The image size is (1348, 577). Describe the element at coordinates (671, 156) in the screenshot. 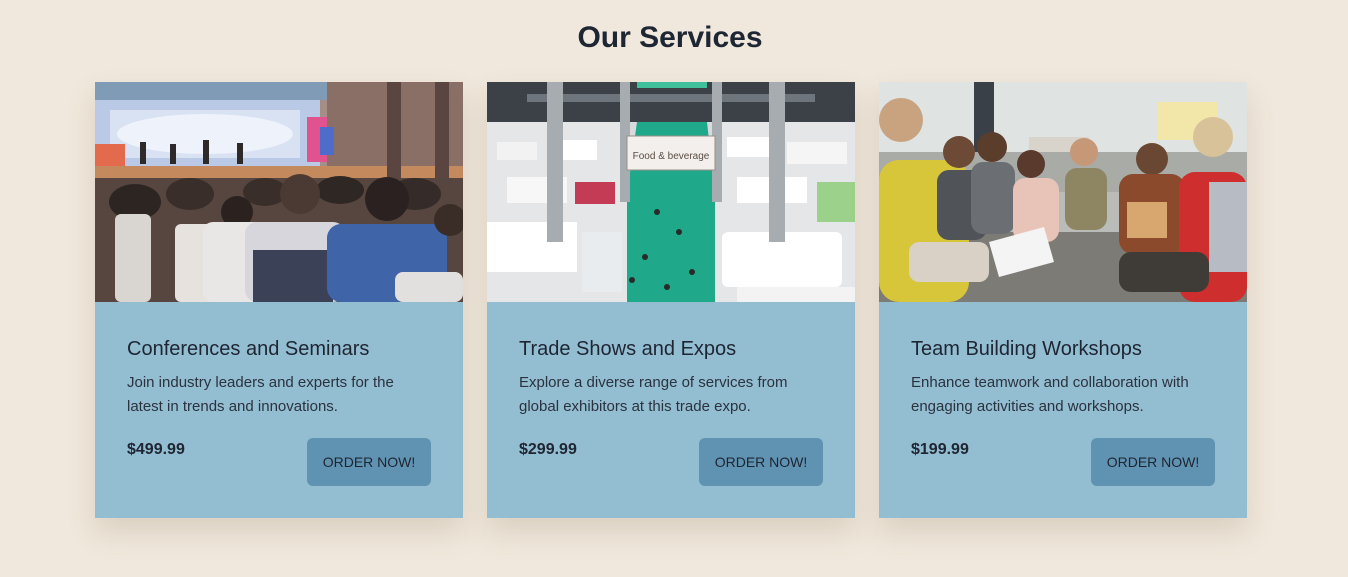

I see `expo-sign-text: Food & beverage` at that location.